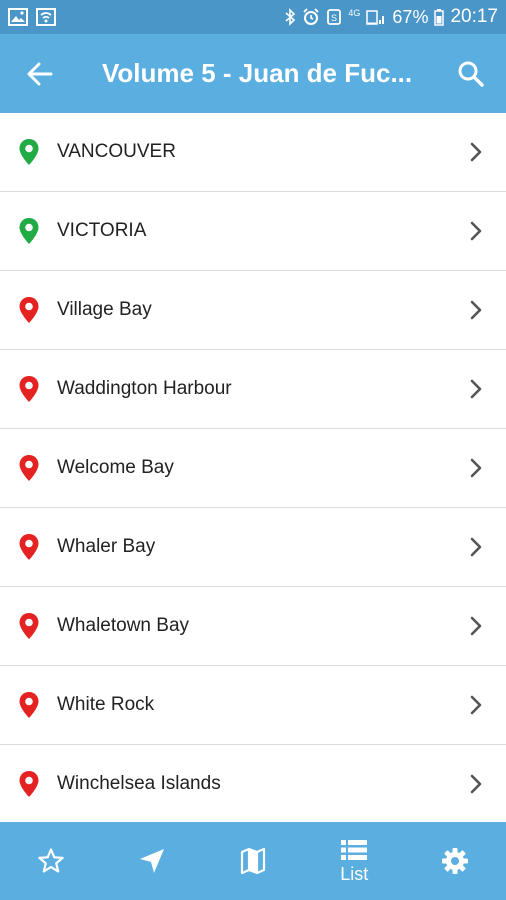 The height and width of the screenshot is (900, 506). Describe the element at coordinates (102, 230) in the screenshot. I see `list-item-label: VICTORIA` at that location.